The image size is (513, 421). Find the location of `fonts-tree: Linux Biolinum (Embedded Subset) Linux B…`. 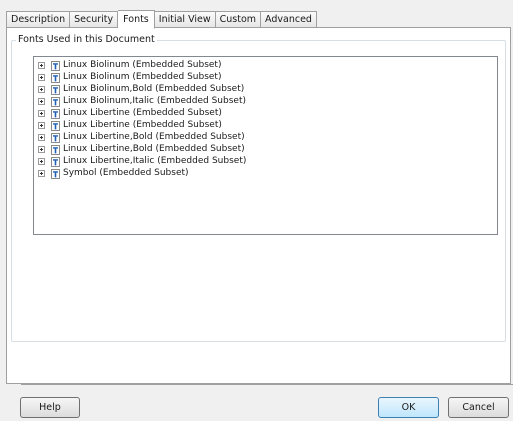

fonts-tree: Linux Biolinum (Embedded Subset) Linux B… is located at coordinates (142, 120).